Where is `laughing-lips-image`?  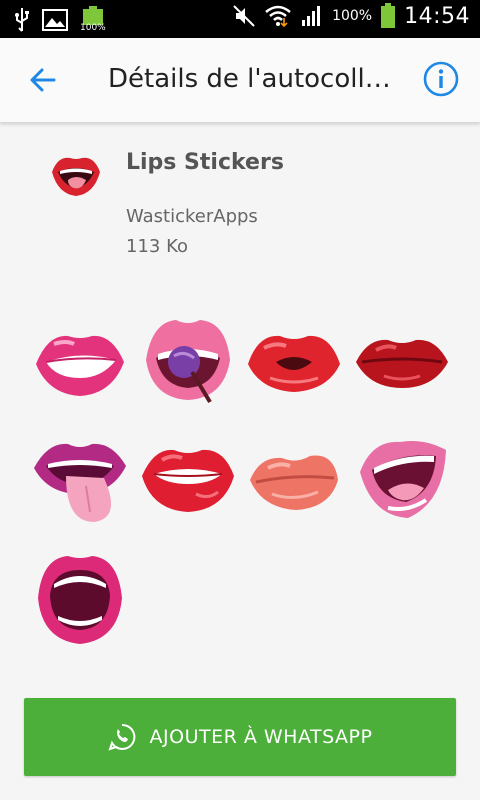 laughing-lips-image is located at coordinates (403, 479).